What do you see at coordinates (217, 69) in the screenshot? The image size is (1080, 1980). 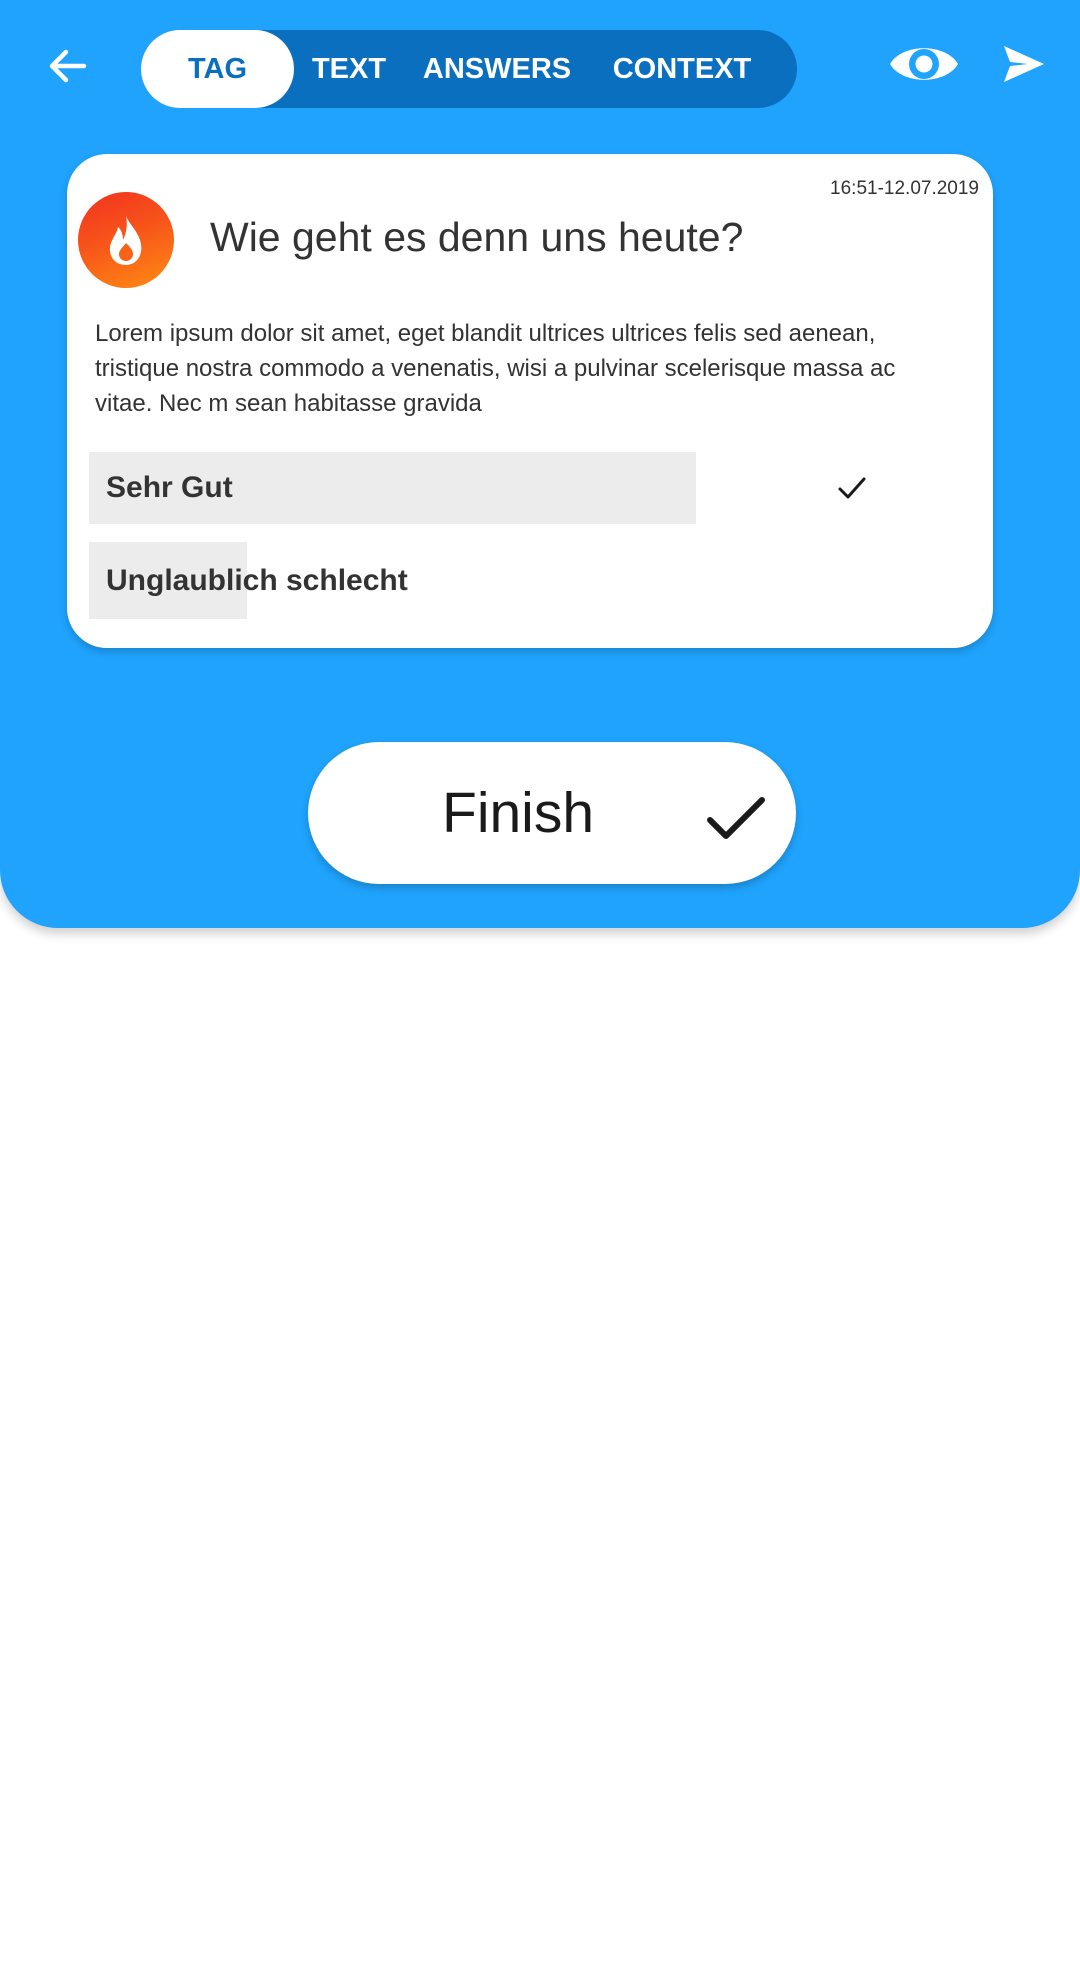 I see `tab-tag: TAG` at bounding box center [217, 69].